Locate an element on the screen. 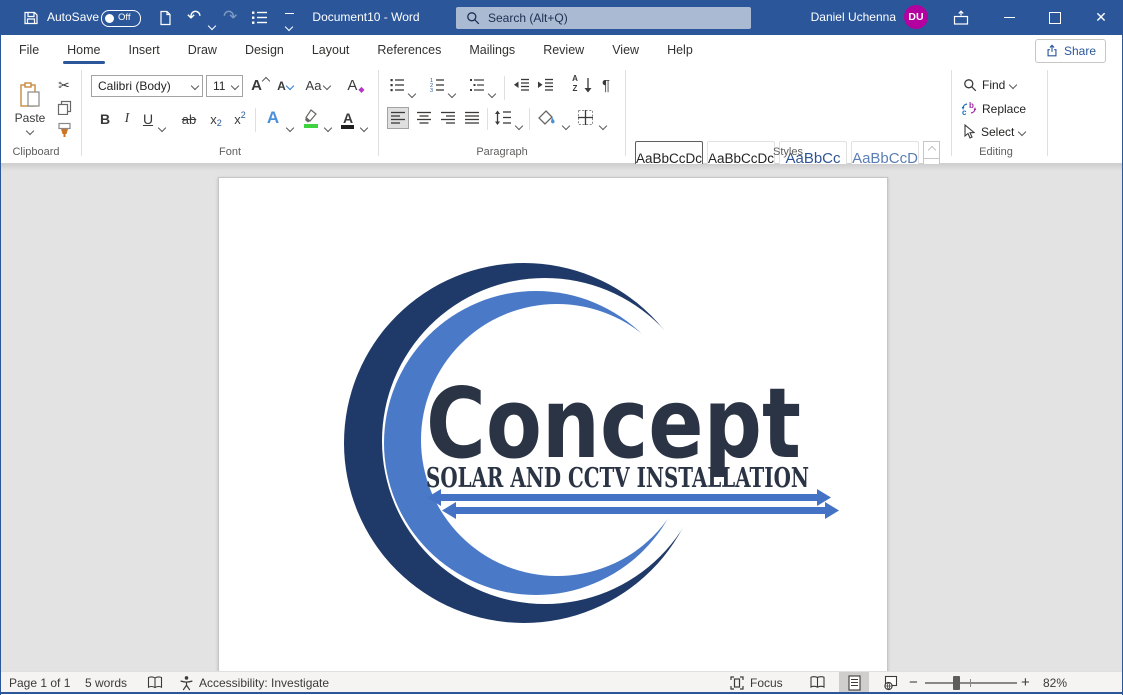  font-color-button: A is located at coordinates (348, 118).